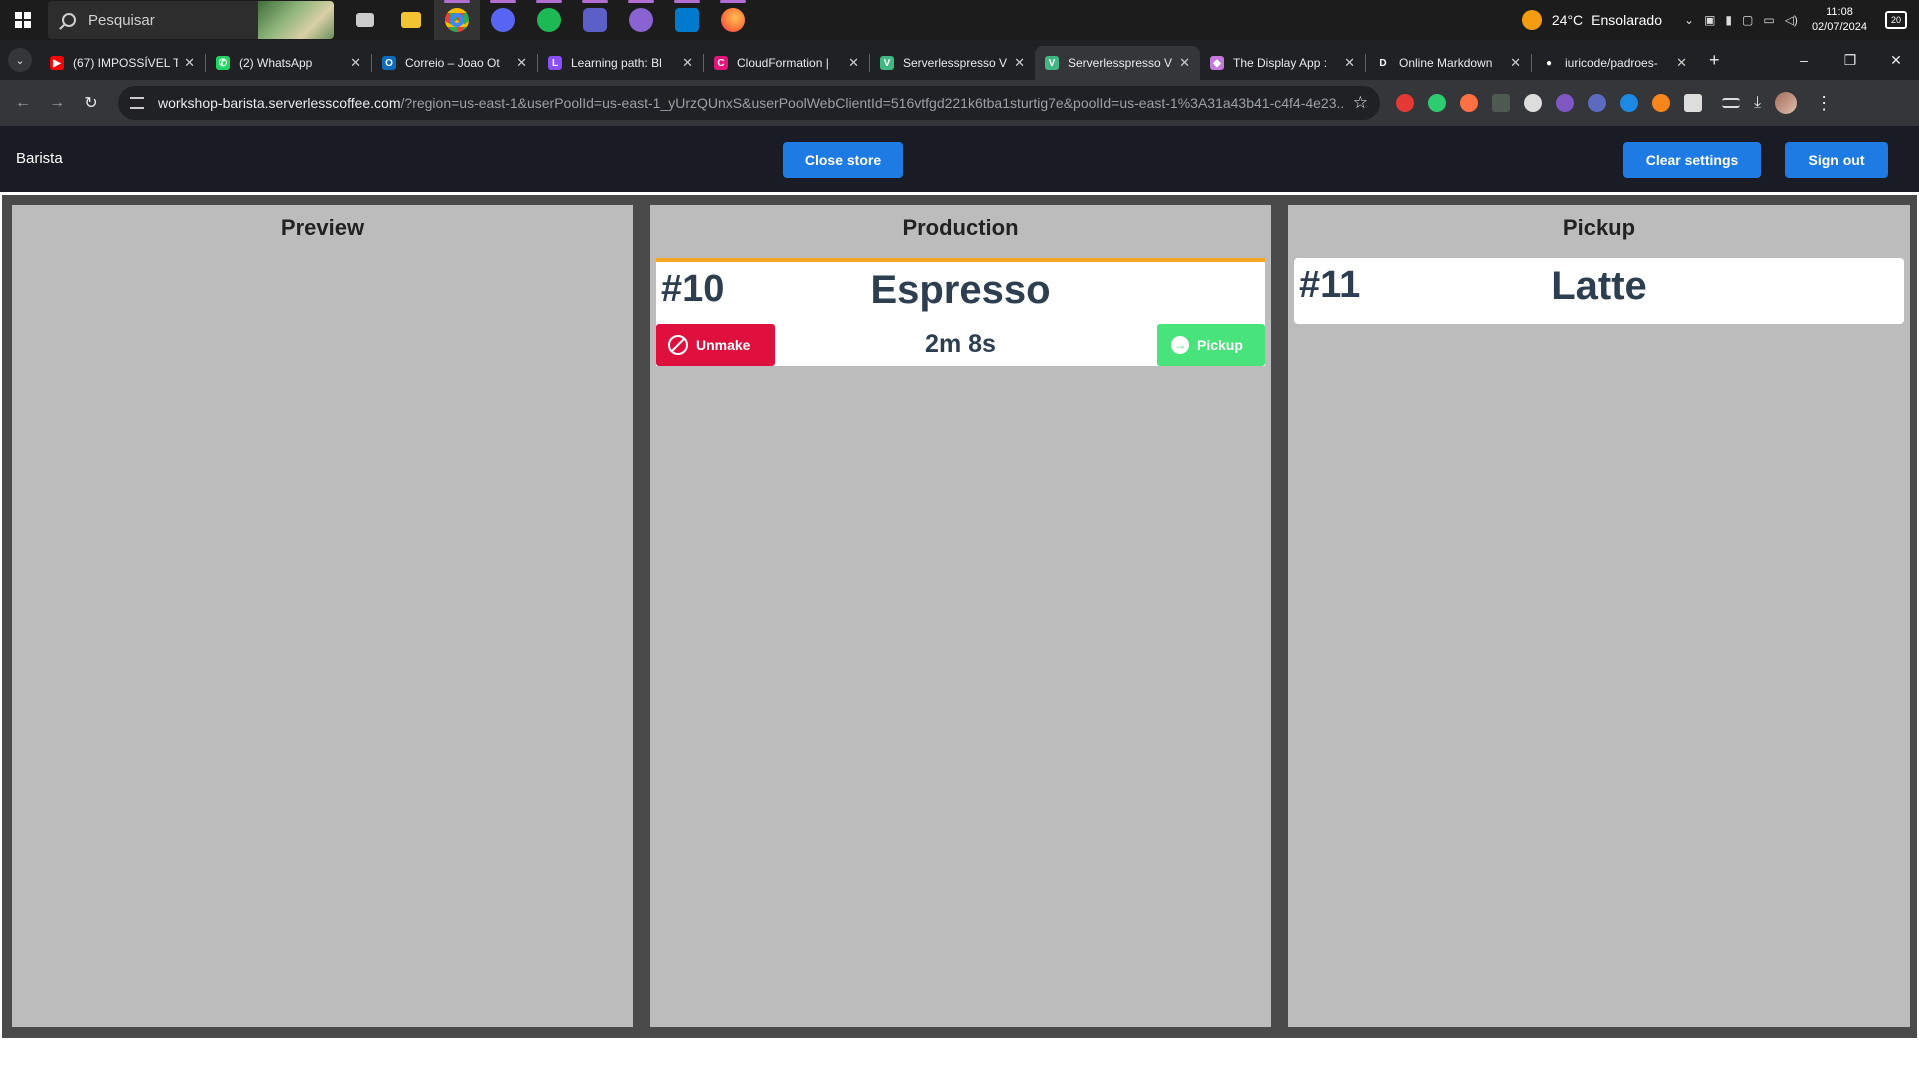 The height and width of the screenshot is (1079, 1919). I want to click on start-button, so click(23, 20).